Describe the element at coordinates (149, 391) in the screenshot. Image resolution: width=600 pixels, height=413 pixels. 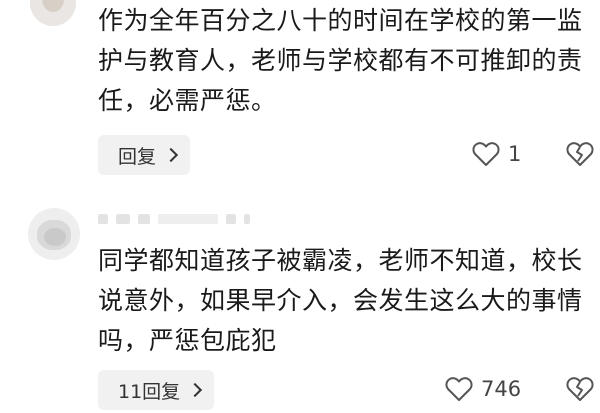
I see `reply-label: 11回复` at that location.